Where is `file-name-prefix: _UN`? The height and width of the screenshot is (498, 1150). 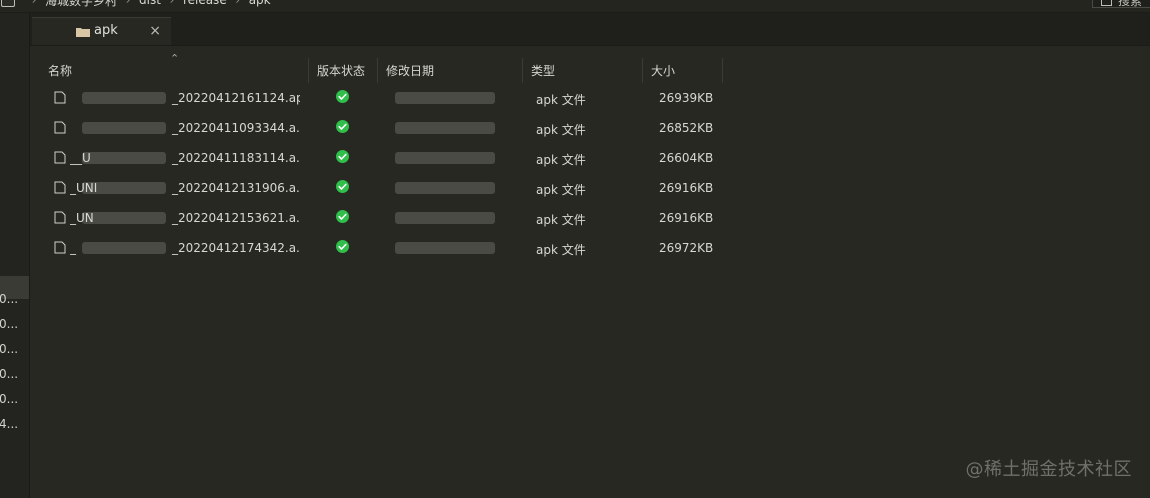 file-name-prefix: _UN is located at coordinates (82, 218).